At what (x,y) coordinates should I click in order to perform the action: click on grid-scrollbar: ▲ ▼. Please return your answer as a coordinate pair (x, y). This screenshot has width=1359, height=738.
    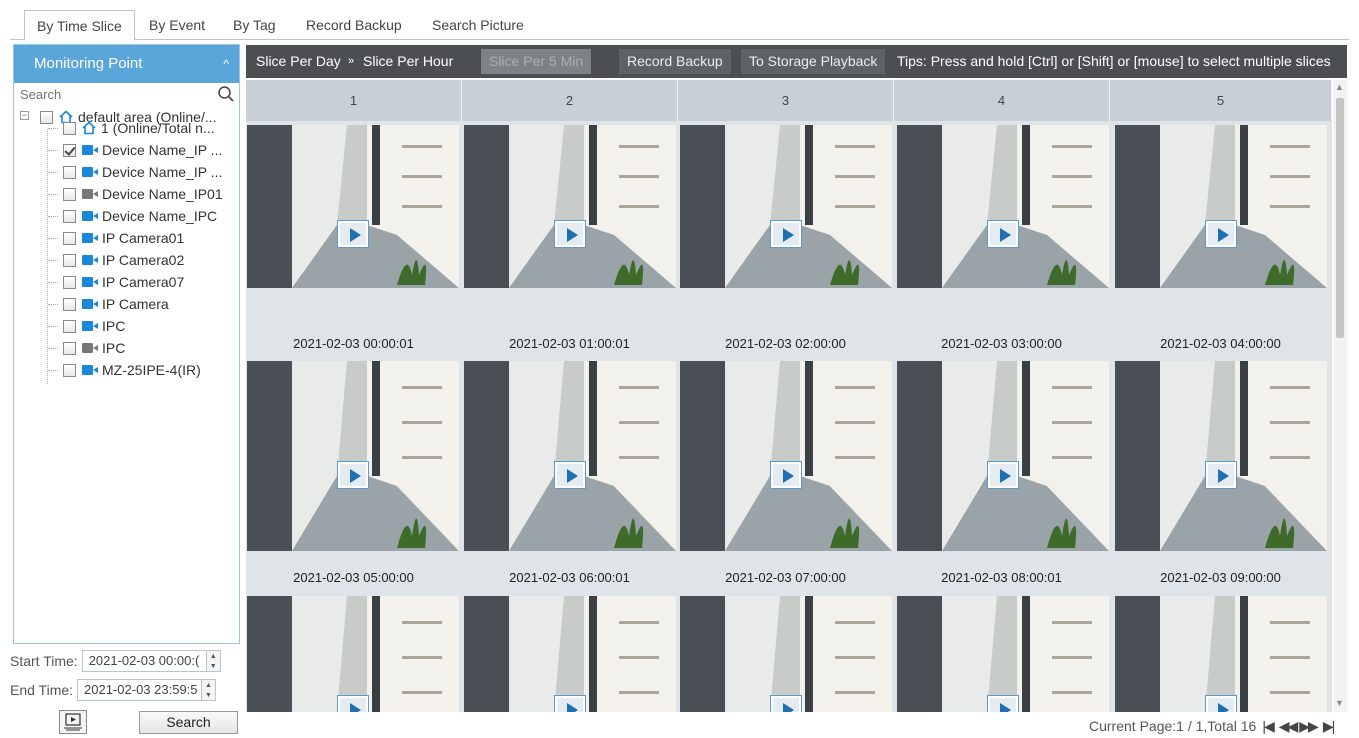
    Looking at the image, I should click on (1340, 396).